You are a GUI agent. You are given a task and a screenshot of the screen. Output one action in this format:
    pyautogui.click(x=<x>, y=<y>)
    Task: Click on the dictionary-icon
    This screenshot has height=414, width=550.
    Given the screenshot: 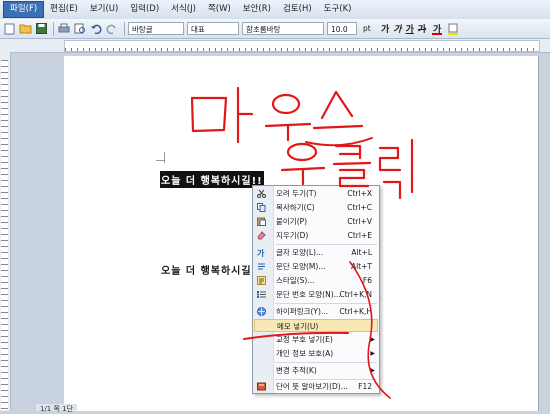 What is the action you would take?
    pyautogui.click(x=261, y=386)
    